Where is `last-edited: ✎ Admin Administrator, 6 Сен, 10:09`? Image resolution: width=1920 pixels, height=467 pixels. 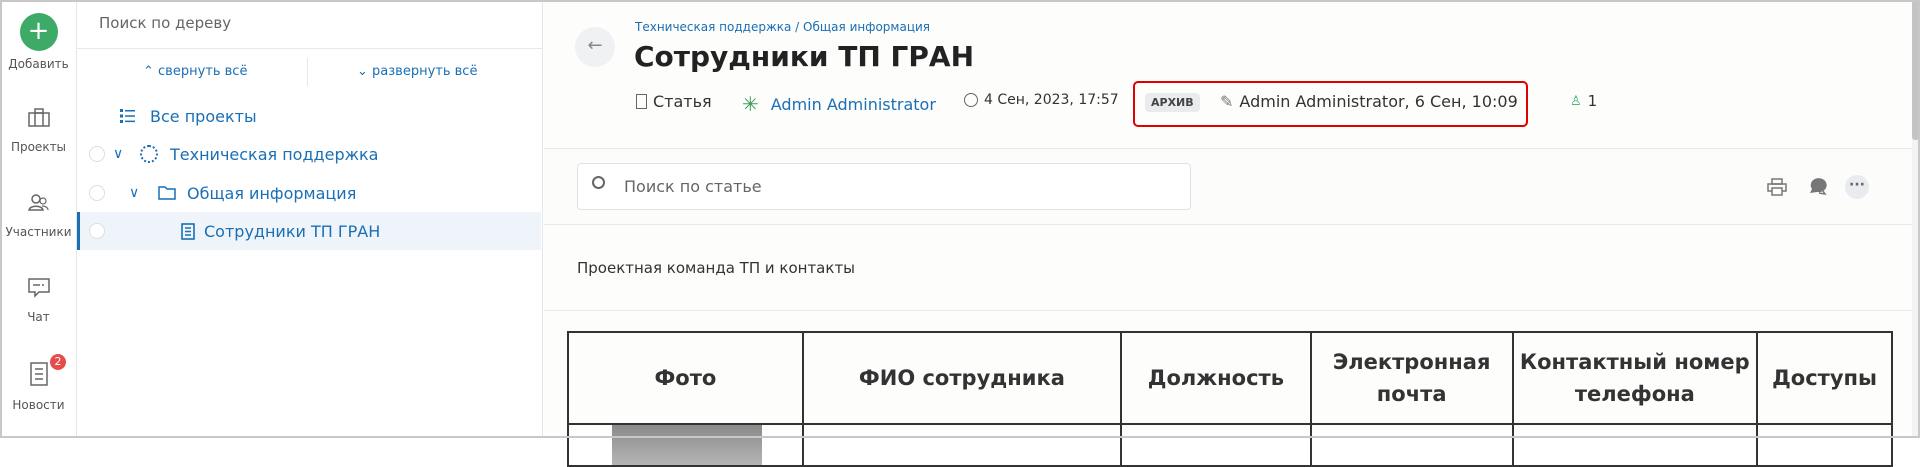 last-edited: ✎ Admin Administrator, 6 Сен, 10:09 is located at coordinates (1369, 101).